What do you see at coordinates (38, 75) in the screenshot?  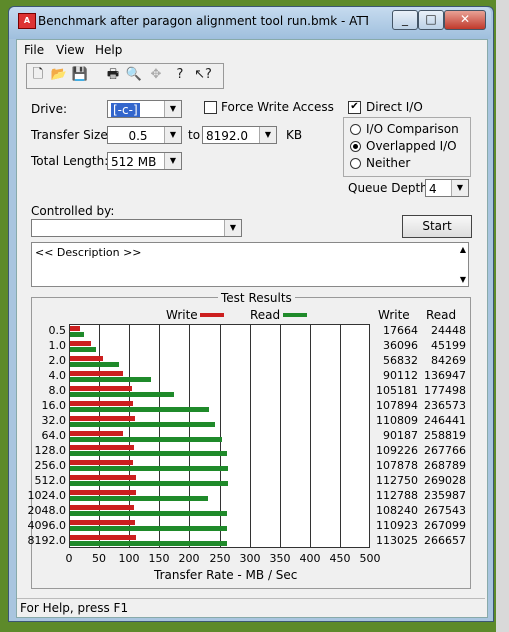 I see `new-file-icon: 🗋` at bounding box center [38, 75].